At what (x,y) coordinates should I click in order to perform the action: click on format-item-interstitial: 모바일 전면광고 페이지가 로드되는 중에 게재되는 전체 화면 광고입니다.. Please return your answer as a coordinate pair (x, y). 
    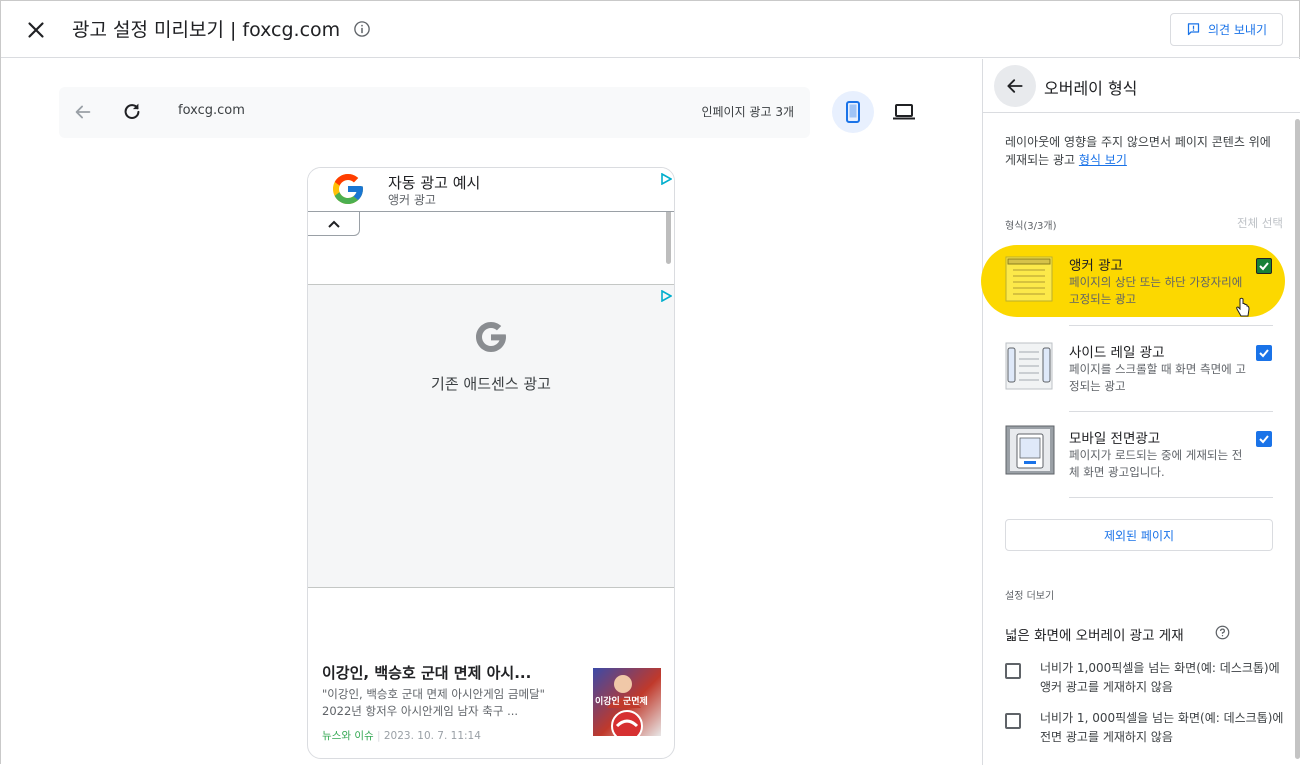
    Looking at the image, I should click on (1141, 462).